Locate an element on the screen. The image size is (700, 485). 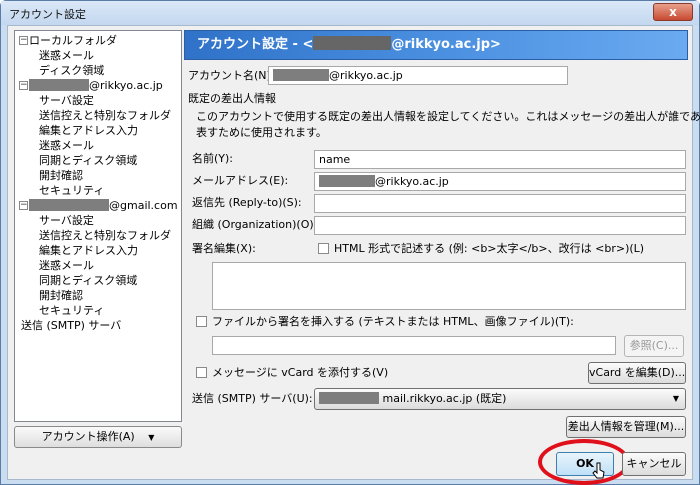
signature-textarea is located at coordinates (449, 286).